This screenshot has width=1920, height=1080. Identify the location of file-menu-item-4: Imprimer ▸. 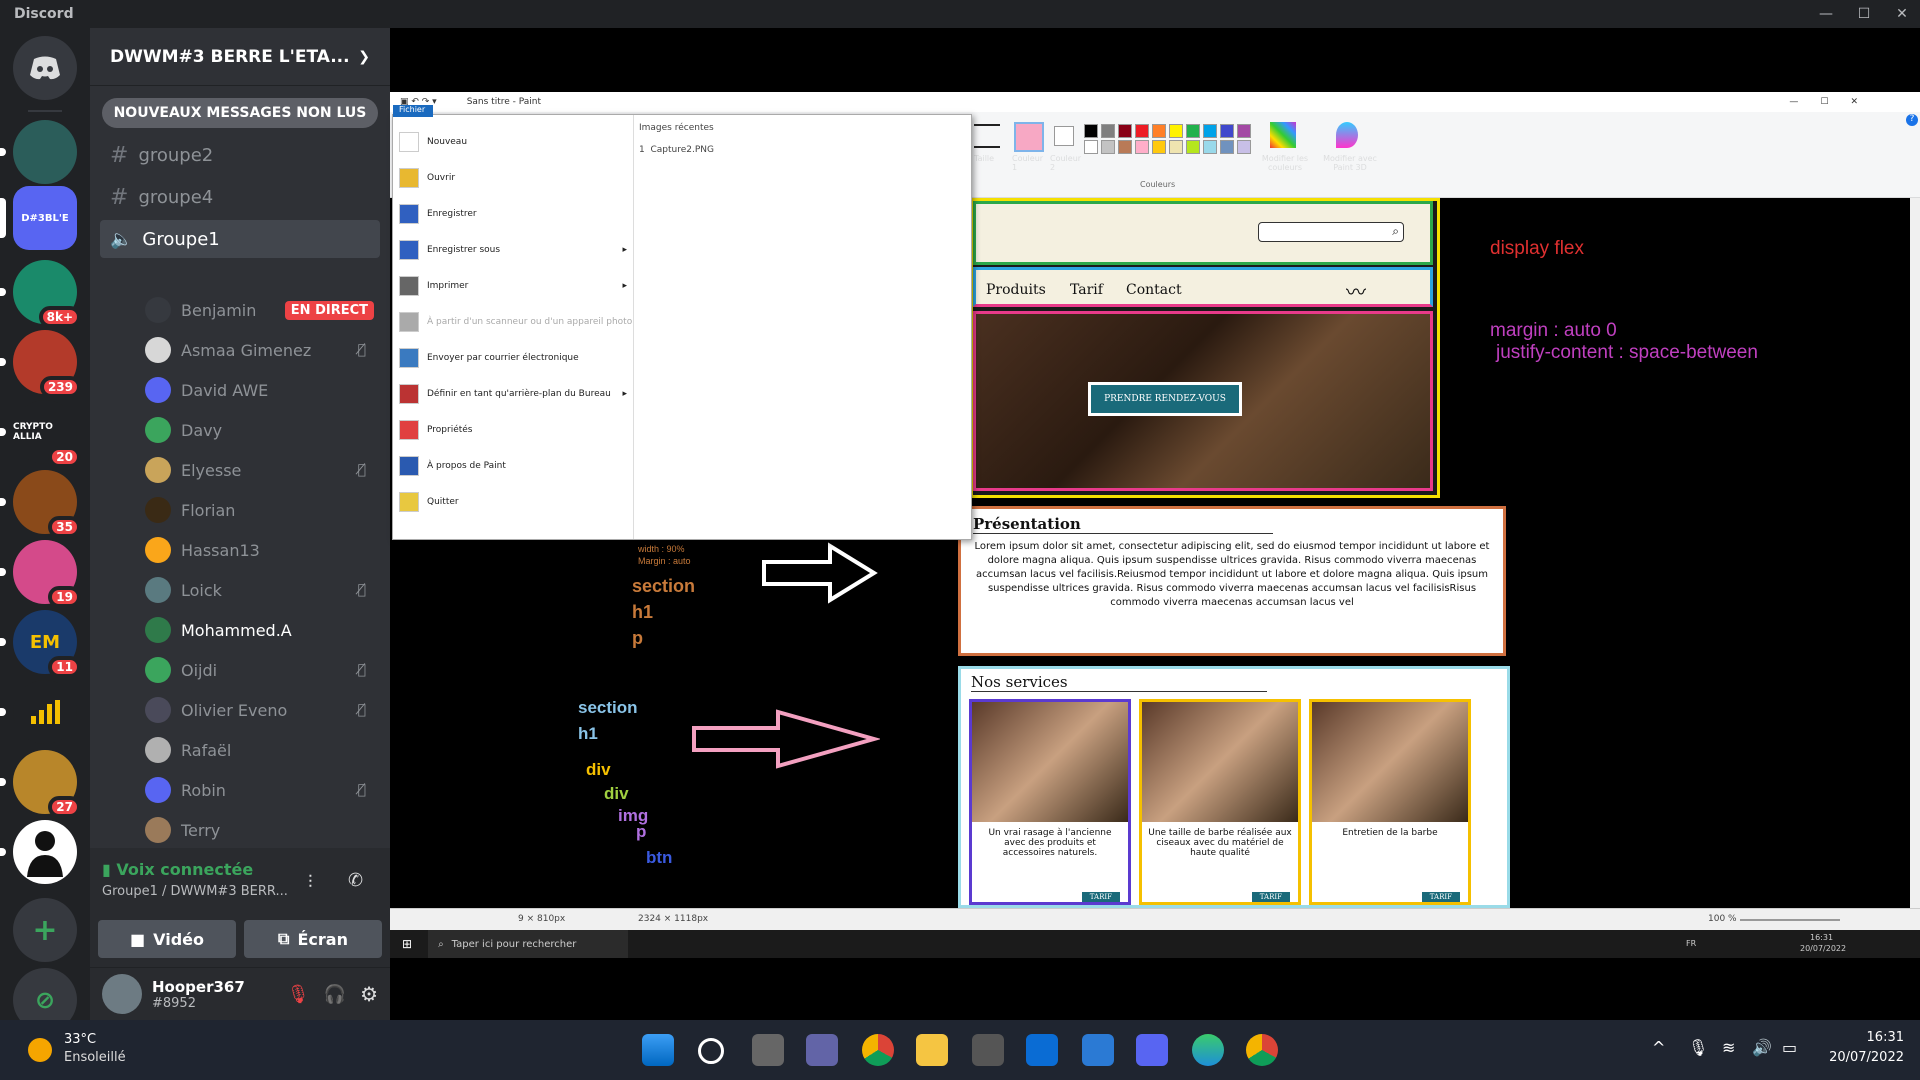
(513, 286).